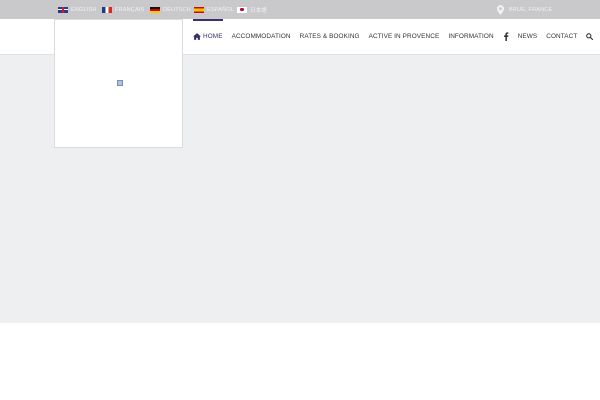  Describe the element at coordinates (197, 36) in the screenshot. I see `home-icon` at that location.